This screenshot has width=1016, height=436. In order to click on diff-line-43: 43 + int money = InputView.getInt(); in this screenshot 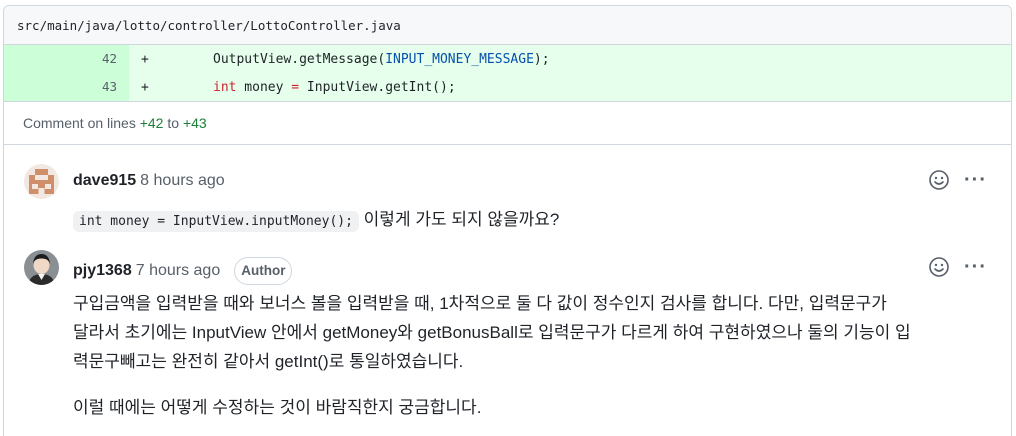, I will do `click(507, 87)`.